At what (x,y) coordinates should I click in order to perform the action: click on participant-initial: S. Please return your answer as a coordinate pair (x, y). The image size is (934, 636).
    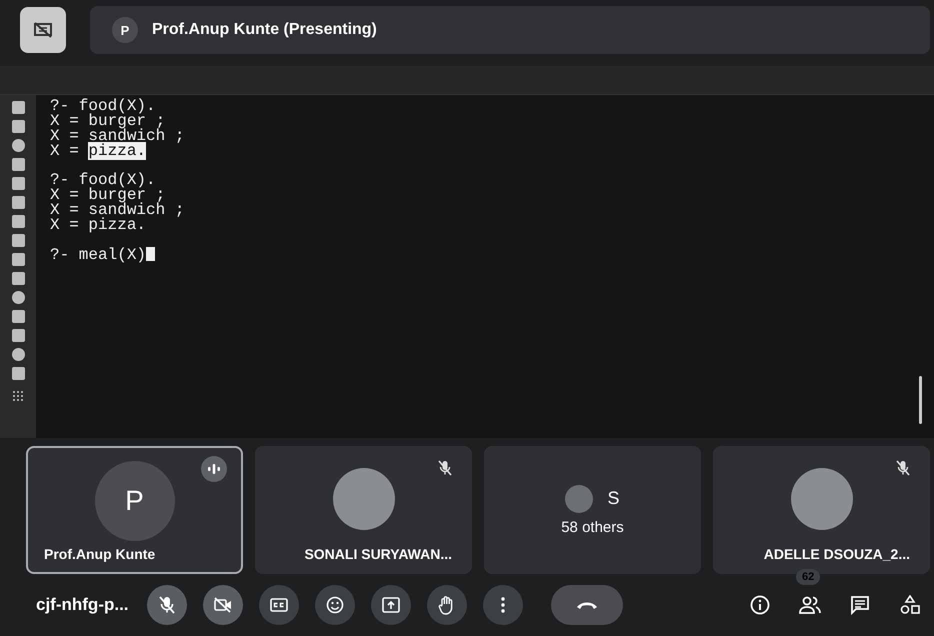
    Looking at the image, I should click on (613, 498).